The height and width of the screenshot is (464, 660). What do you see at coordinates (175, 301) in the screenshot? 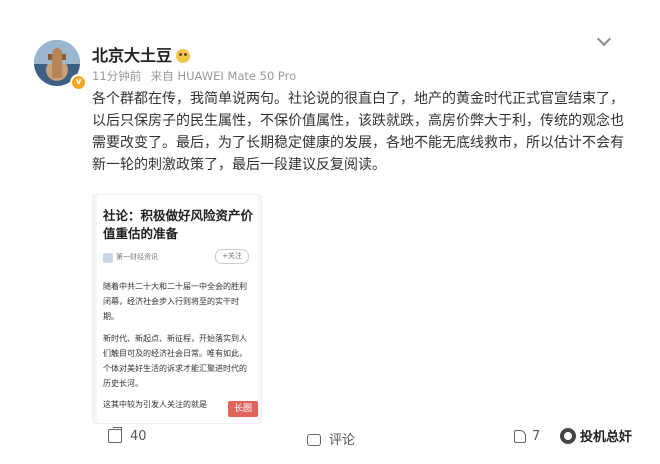
I see `article-paragraph-1: 随着中共二十大和二十届一中全会的胜利闭幕，经济社会步入行则将至的实干时期。` at bounding box center [175, 301].